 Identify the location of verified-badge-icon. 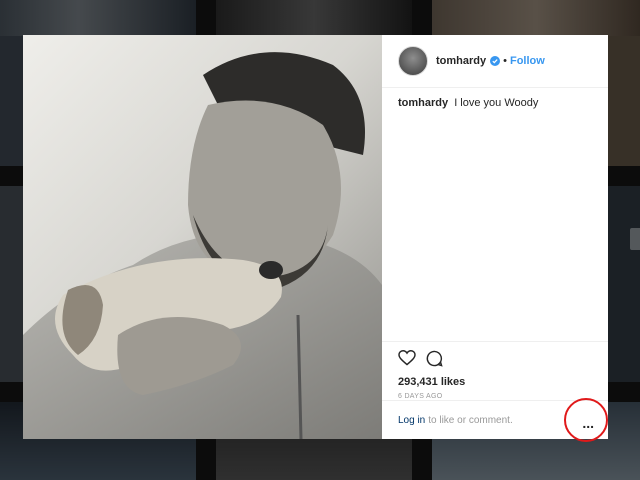
(495, 61).